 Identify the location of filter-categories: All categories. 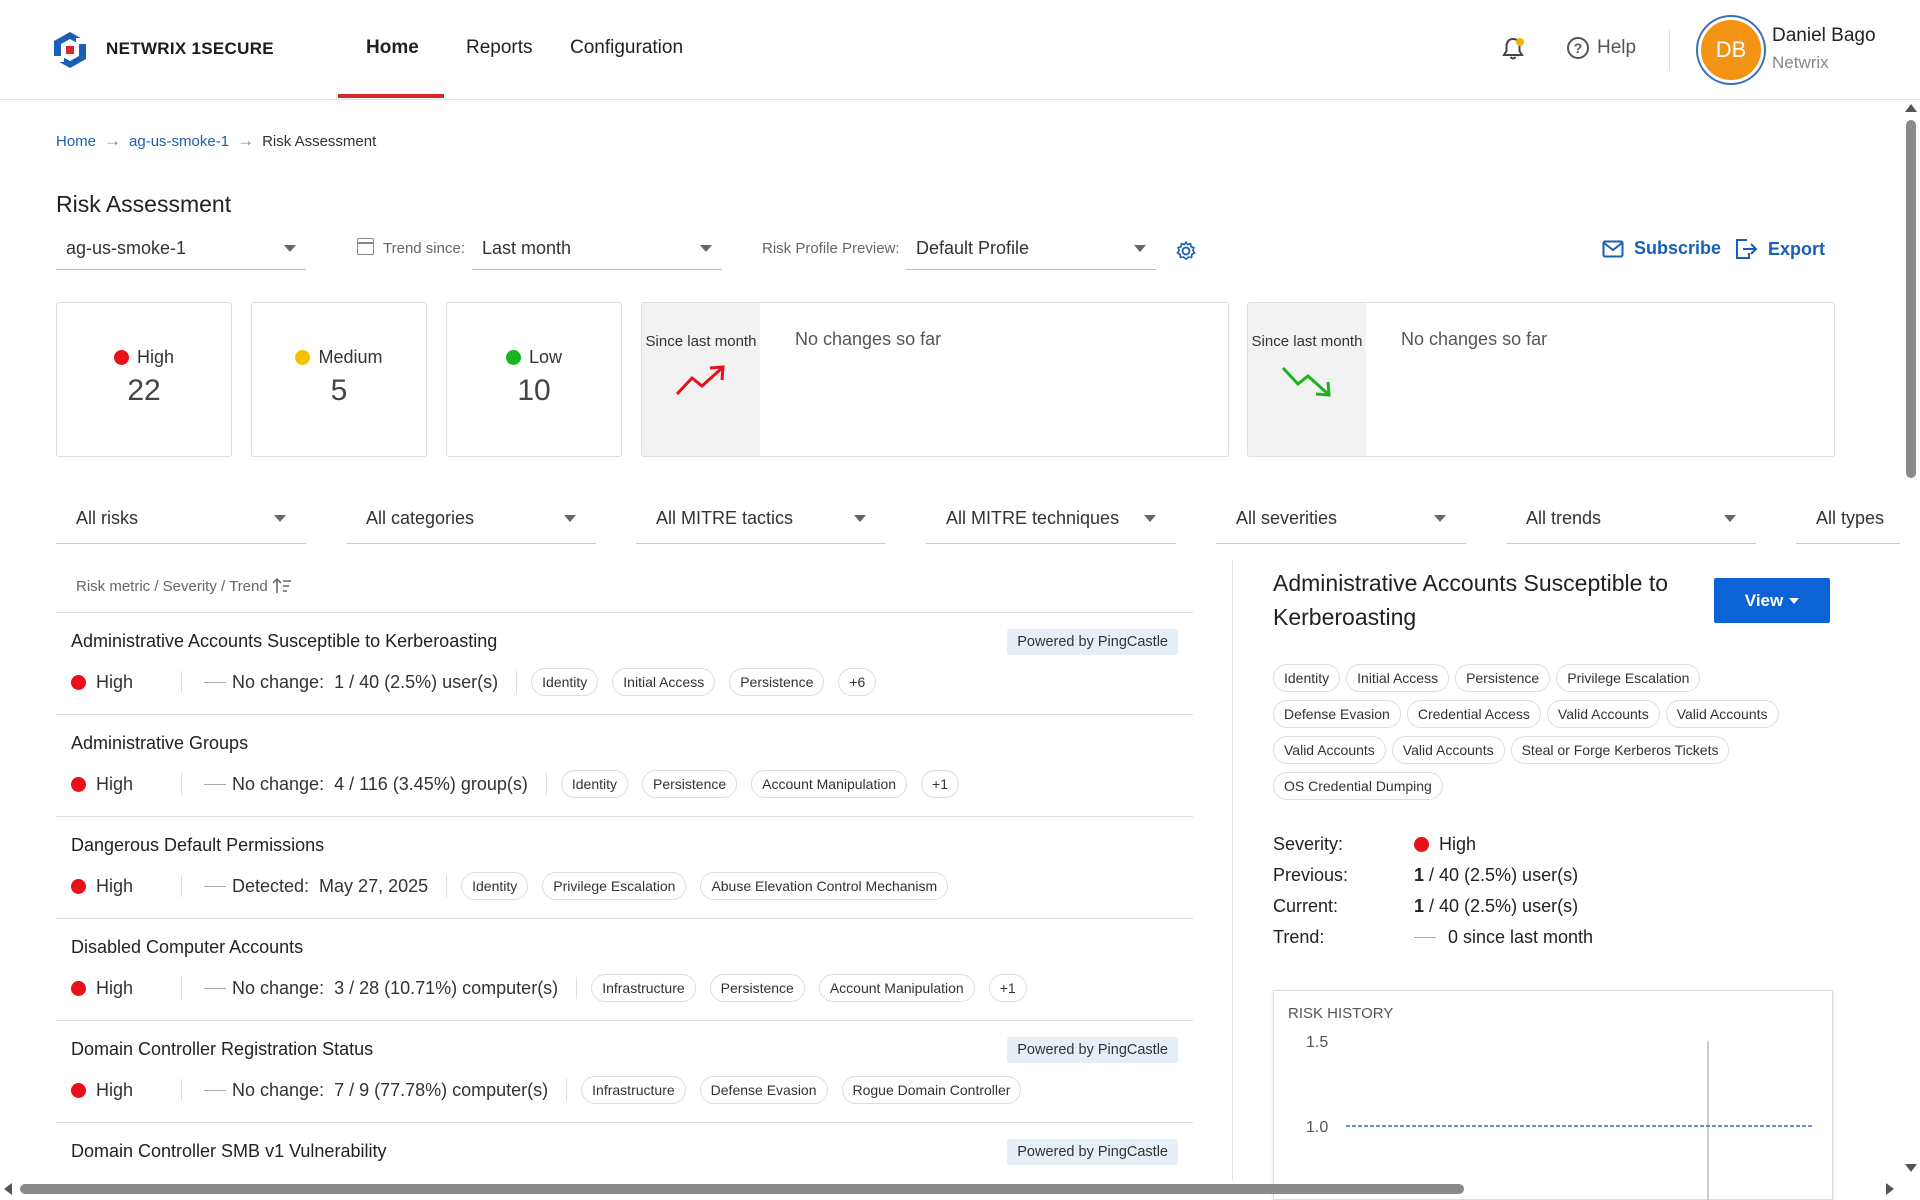
(471, 519).